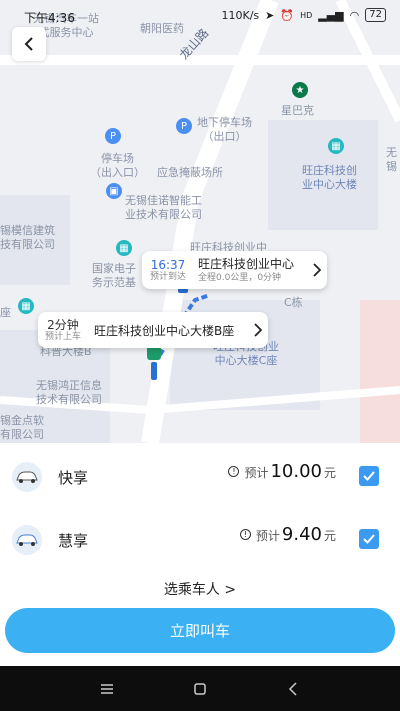 This screenshot has width=400, height=711. Describe the element at coordinates (117, 165) in the screenshot. I see `map-label-parking-entrance: 停车场 （出入口）` at that location.